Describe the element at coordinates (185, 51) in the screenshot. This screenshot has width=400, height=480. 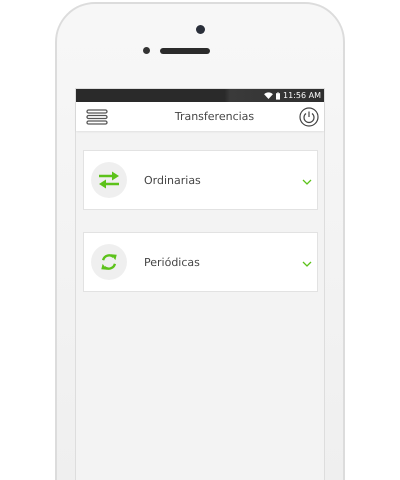
I see `speaker-grille` at that location.